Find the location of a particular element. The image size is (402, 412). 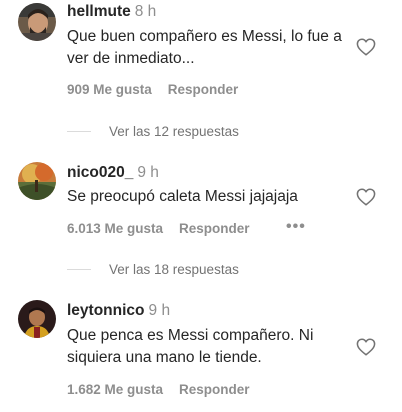

comment-text: Se preocupó caleta Messi jajajaja is located at coordinates (182, 196).